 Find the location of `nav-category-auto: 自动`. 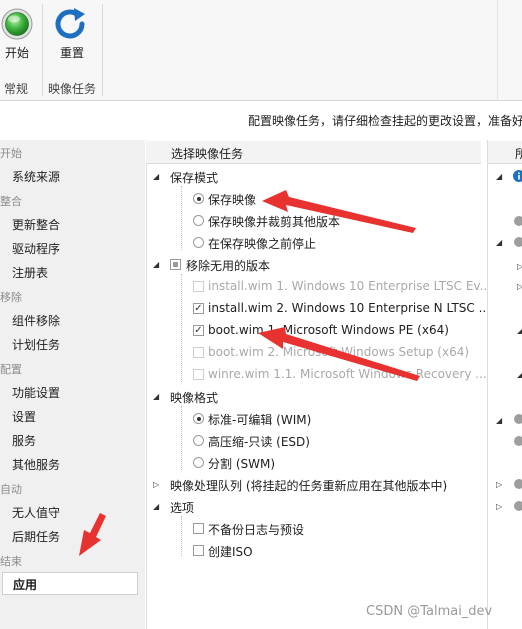

nav-category-auto: 自动 is located at coordinates (11, 489).